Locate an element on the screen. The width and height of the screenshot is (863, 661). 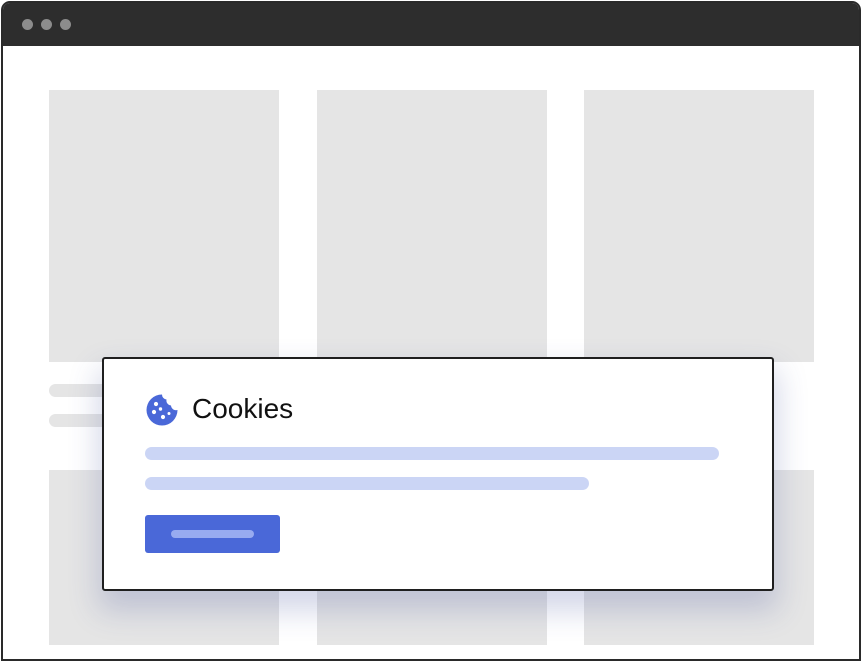
dialog-title: Cookies is located at coordinates (243, 408).